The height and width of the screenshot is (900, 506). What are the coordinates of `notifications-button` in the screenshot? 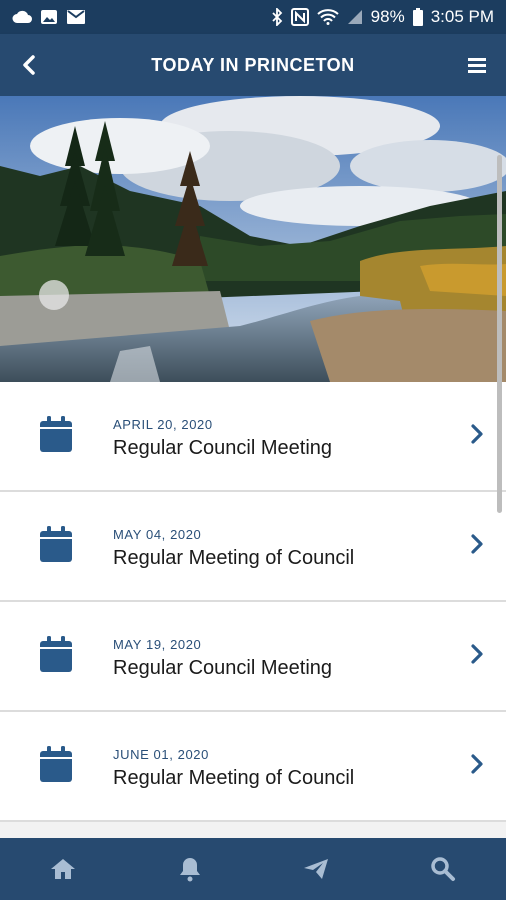 It's located at (190, 869).